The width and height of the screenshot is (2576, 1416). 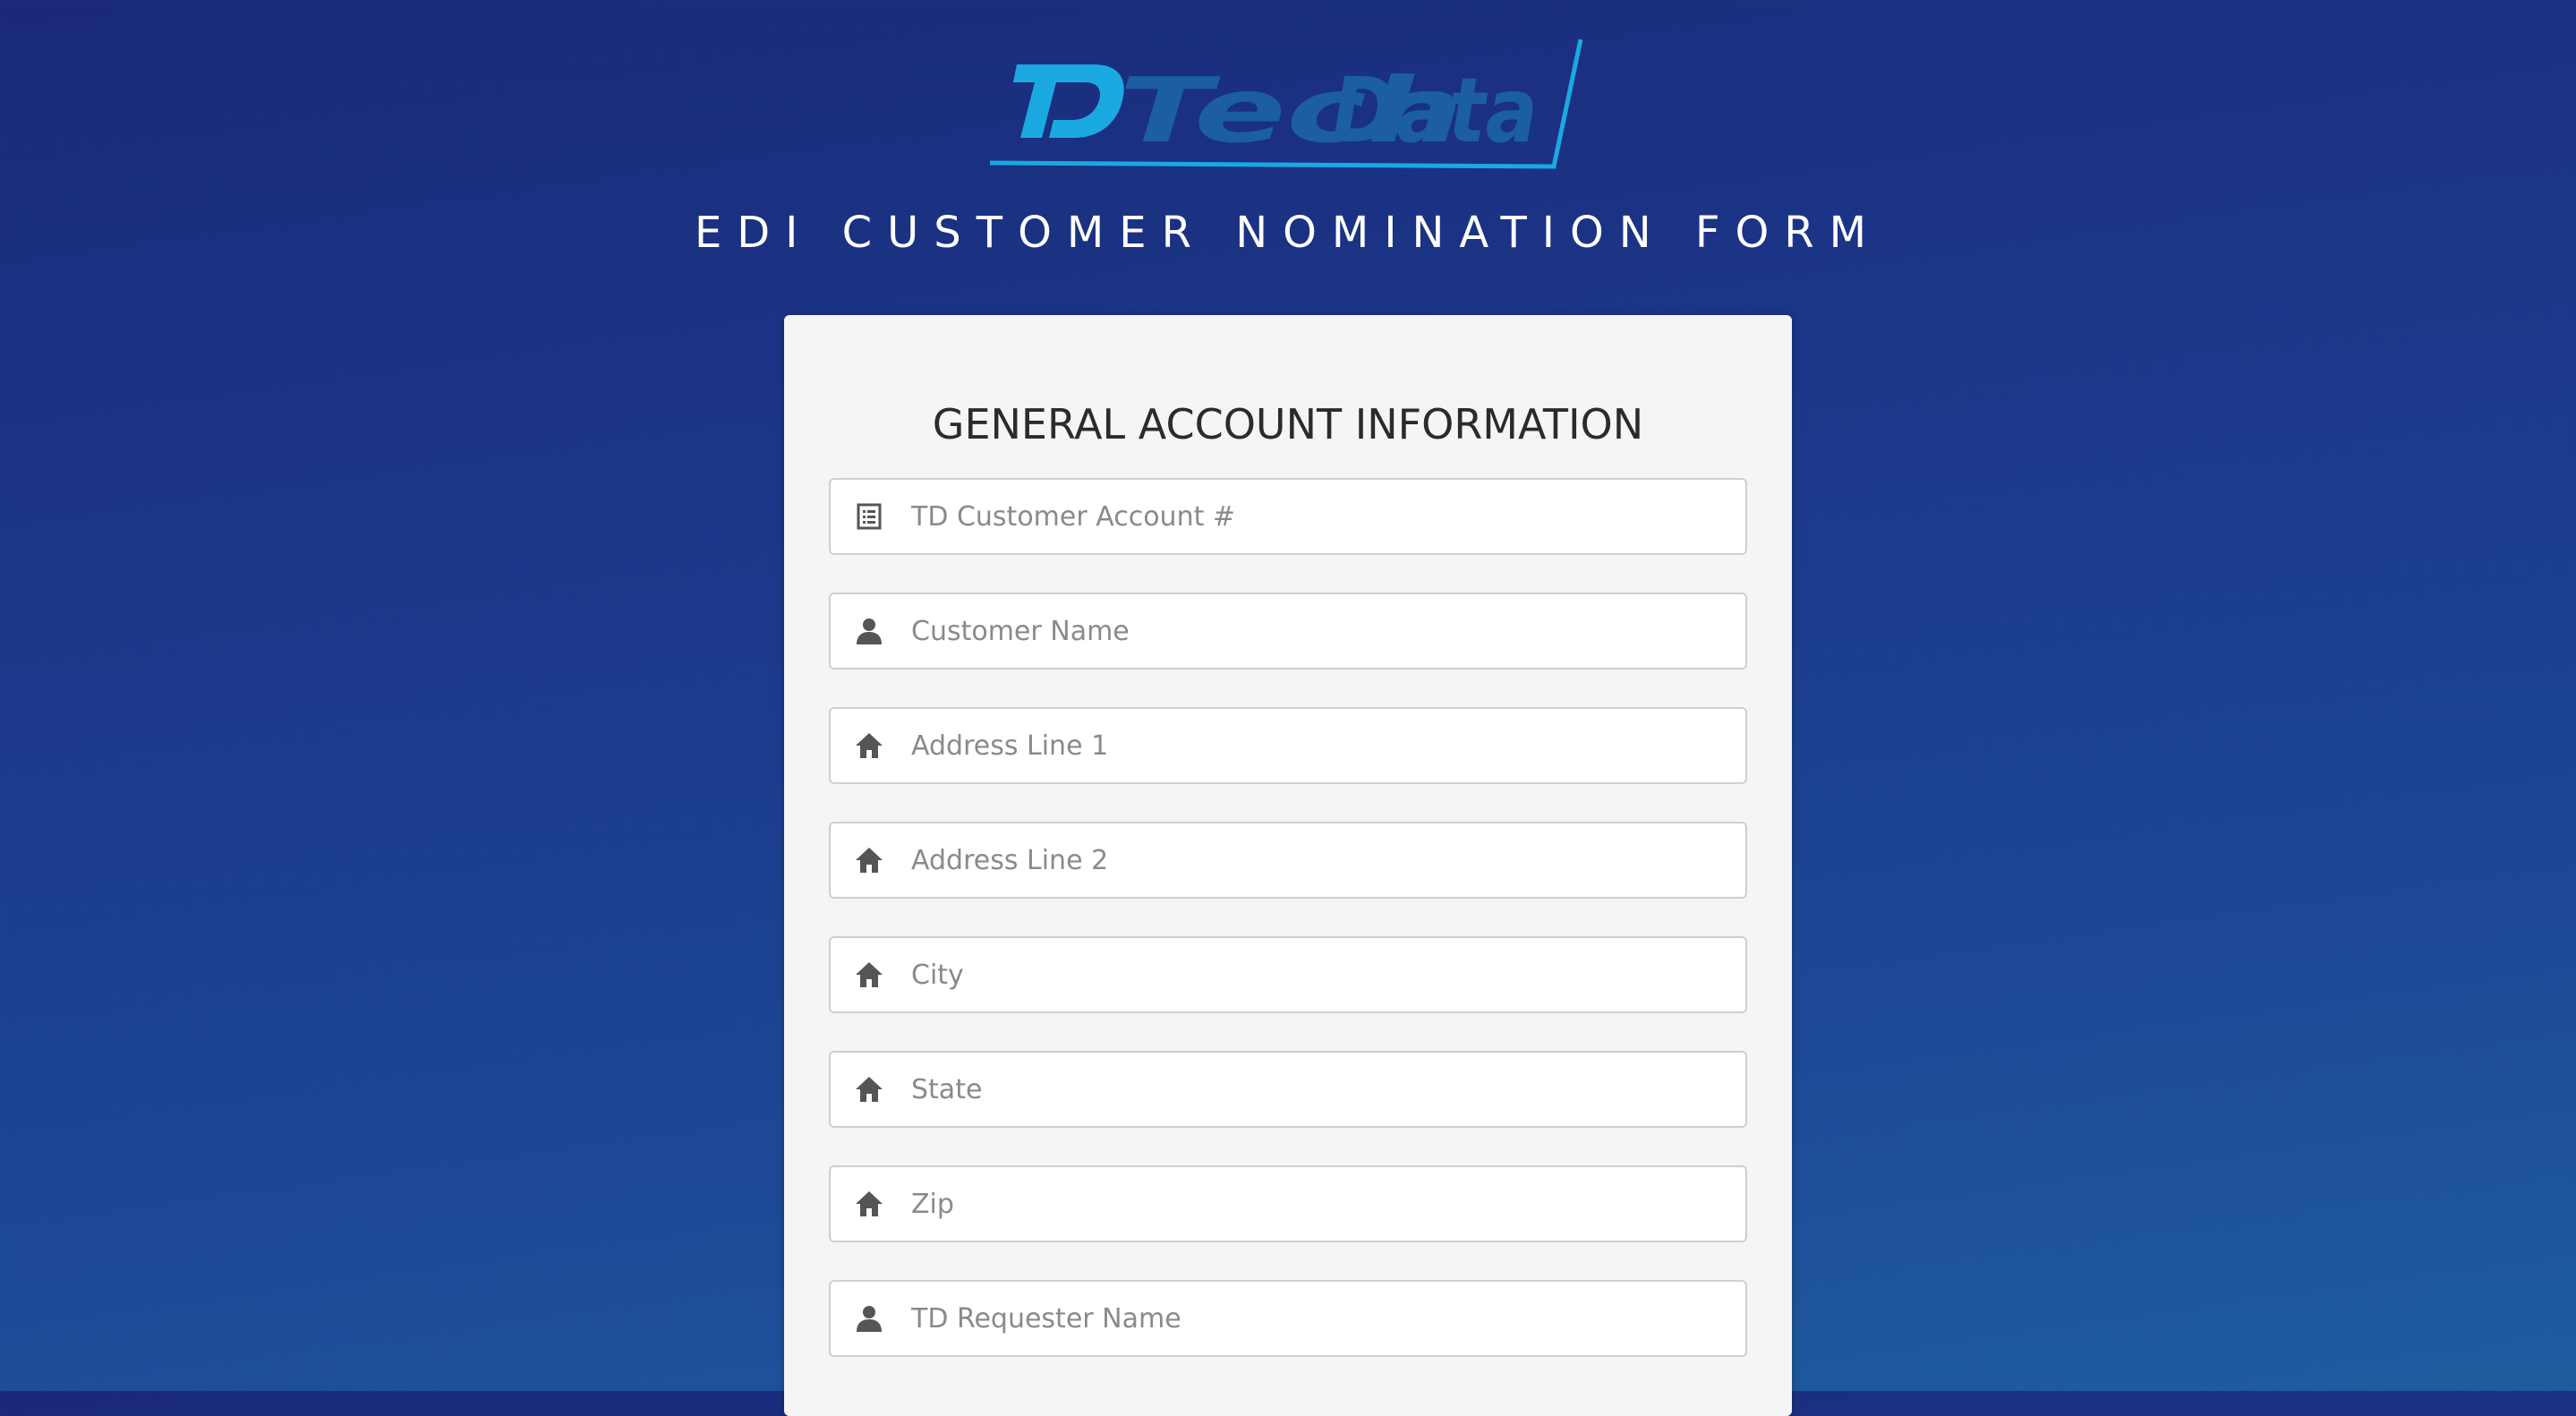 I want to click on requester-name-input, so click(x=1314, y=1319).